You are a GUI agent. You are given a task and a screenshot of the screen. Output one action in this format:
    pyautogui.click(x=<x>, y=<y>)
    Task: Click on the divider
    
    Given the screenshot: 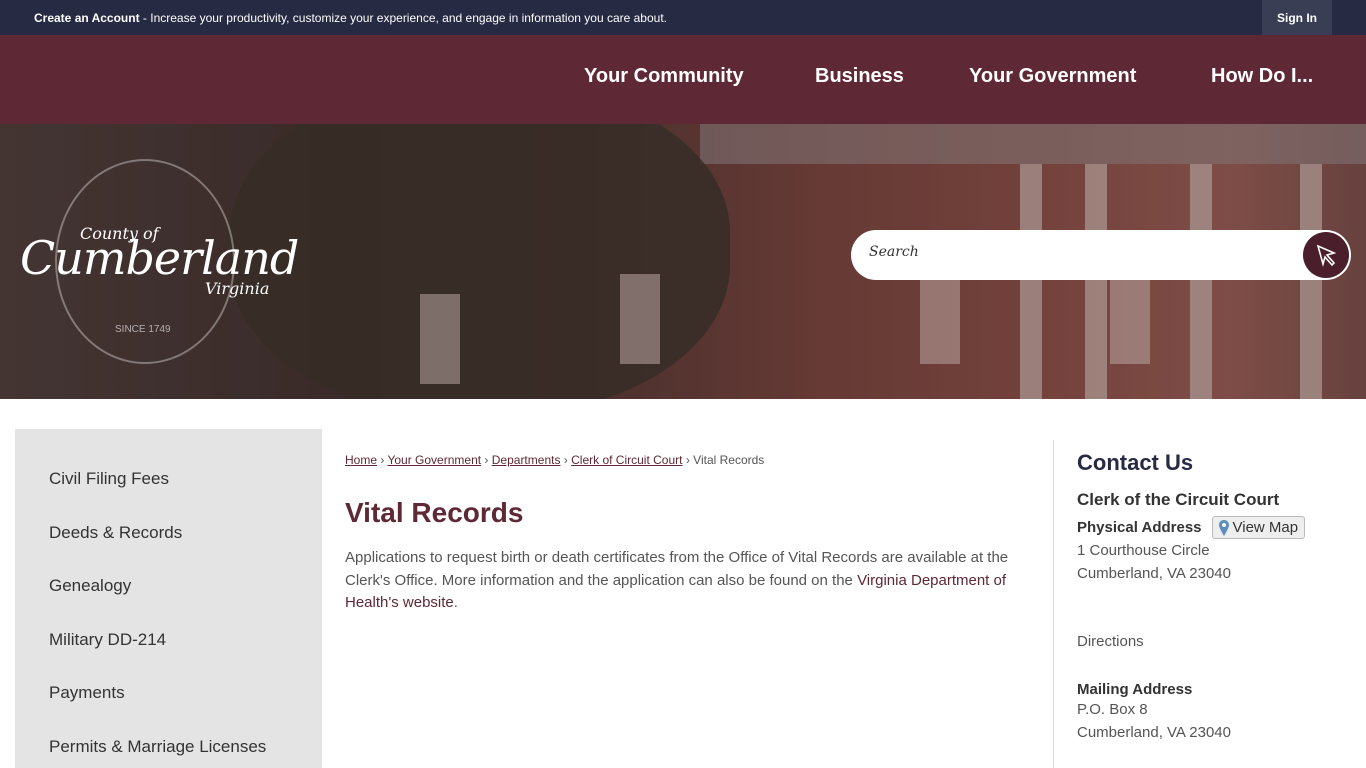 What is the action you would take?
    pyautogui.click(x=1053, y=604)
    